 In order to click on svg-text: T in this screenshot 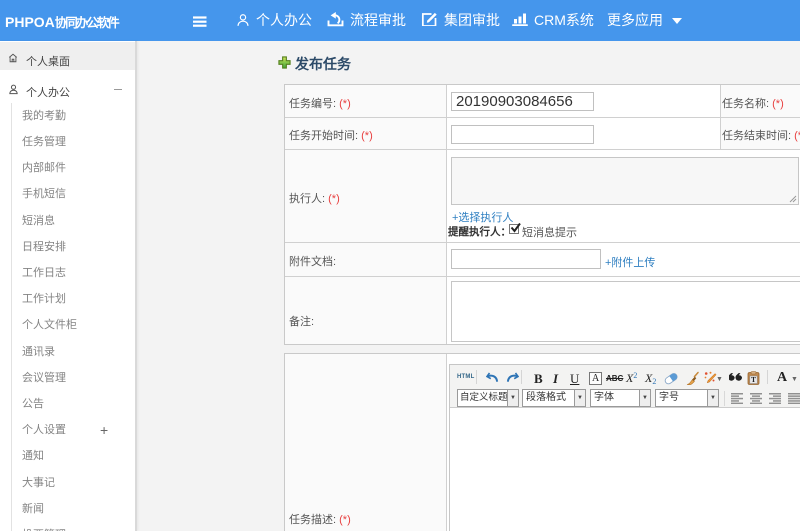, I will do `click(753, 379)`.